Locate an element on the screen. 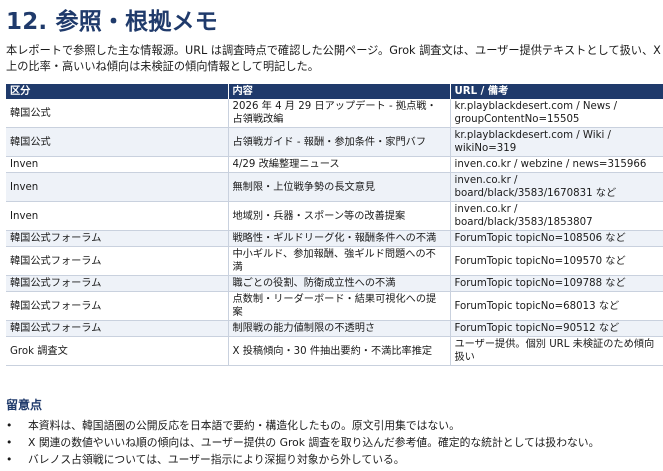 The width and height of the screenshot is (663, 471). cell-url-note: ForumTopic topicNo=108506 など is located at coordinates (556, 238).